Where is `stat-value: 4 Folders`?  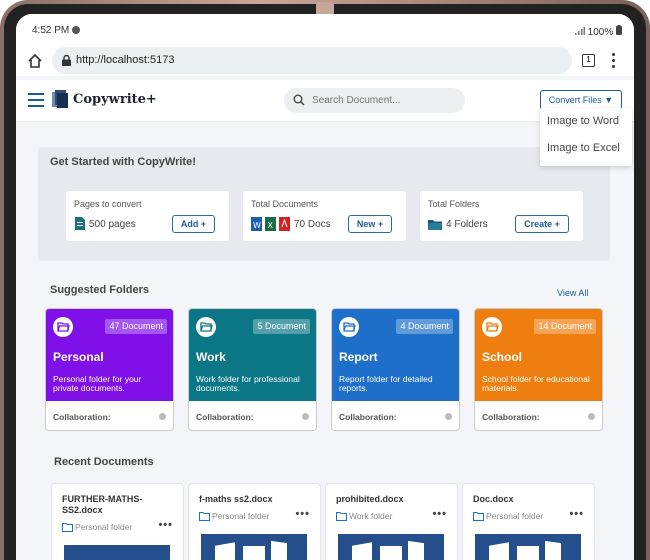
stat-value: 4 Folders is located at coordinates (467, 224).